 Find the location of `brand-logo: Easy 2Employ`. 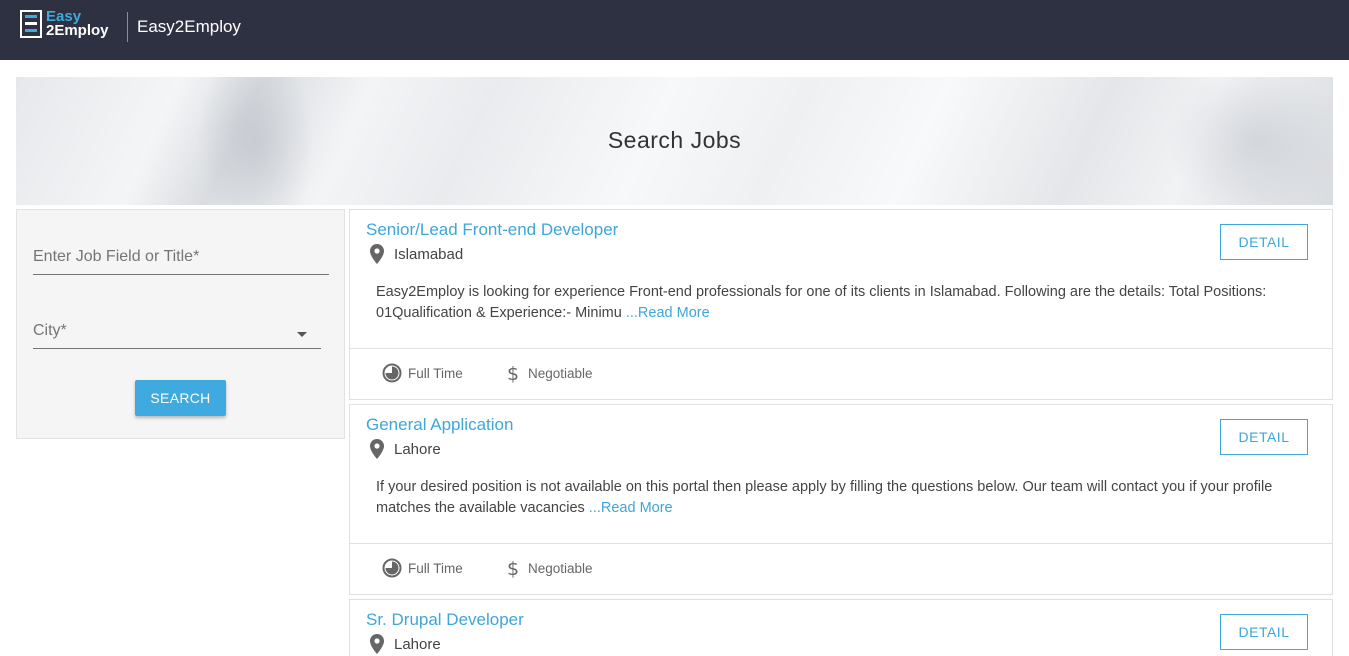

brand-logo: Easy 2Employ is located at coordinates (64, 24).